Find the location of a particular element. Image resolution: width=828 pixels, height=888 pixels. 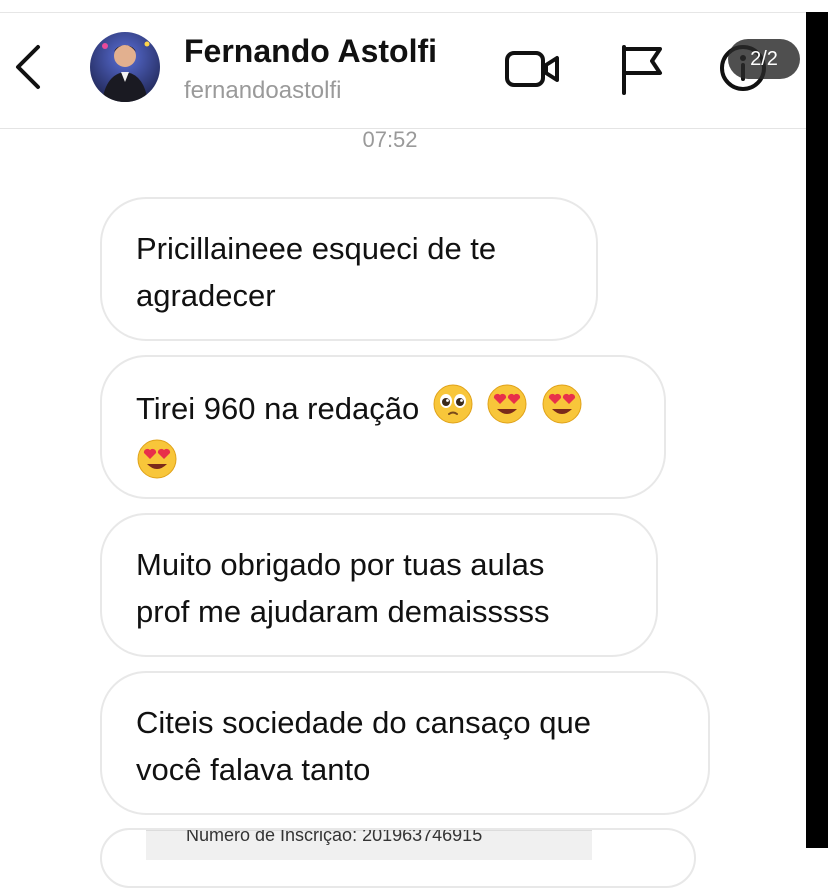

message-text-line: você falava tanto is located at coordinates (253, 769).